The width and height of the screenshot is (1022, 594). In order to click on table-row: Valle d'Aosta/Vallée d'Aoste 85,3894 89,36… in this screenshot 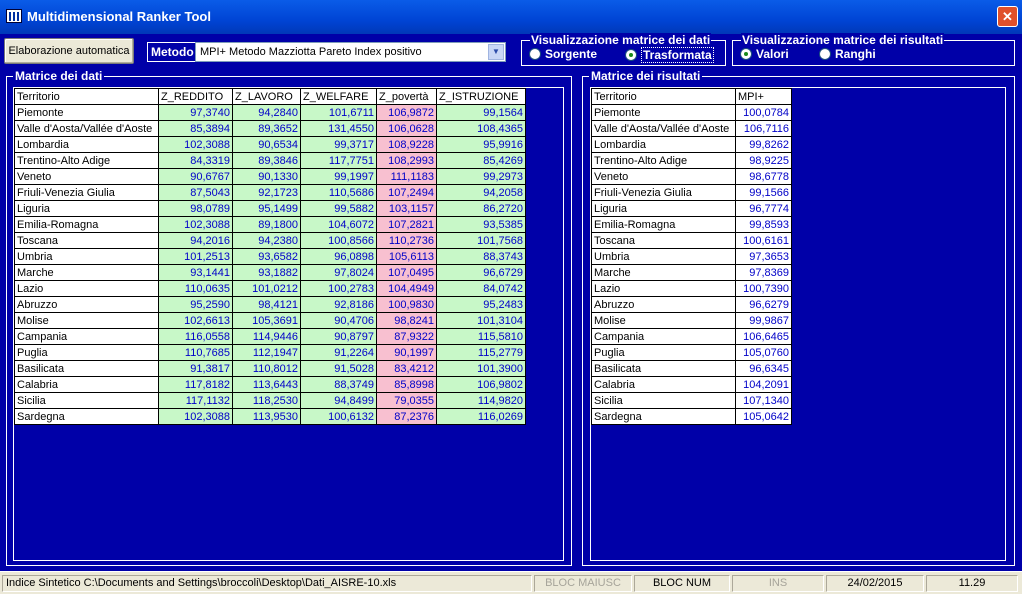, I will do `click(270, 128)`.